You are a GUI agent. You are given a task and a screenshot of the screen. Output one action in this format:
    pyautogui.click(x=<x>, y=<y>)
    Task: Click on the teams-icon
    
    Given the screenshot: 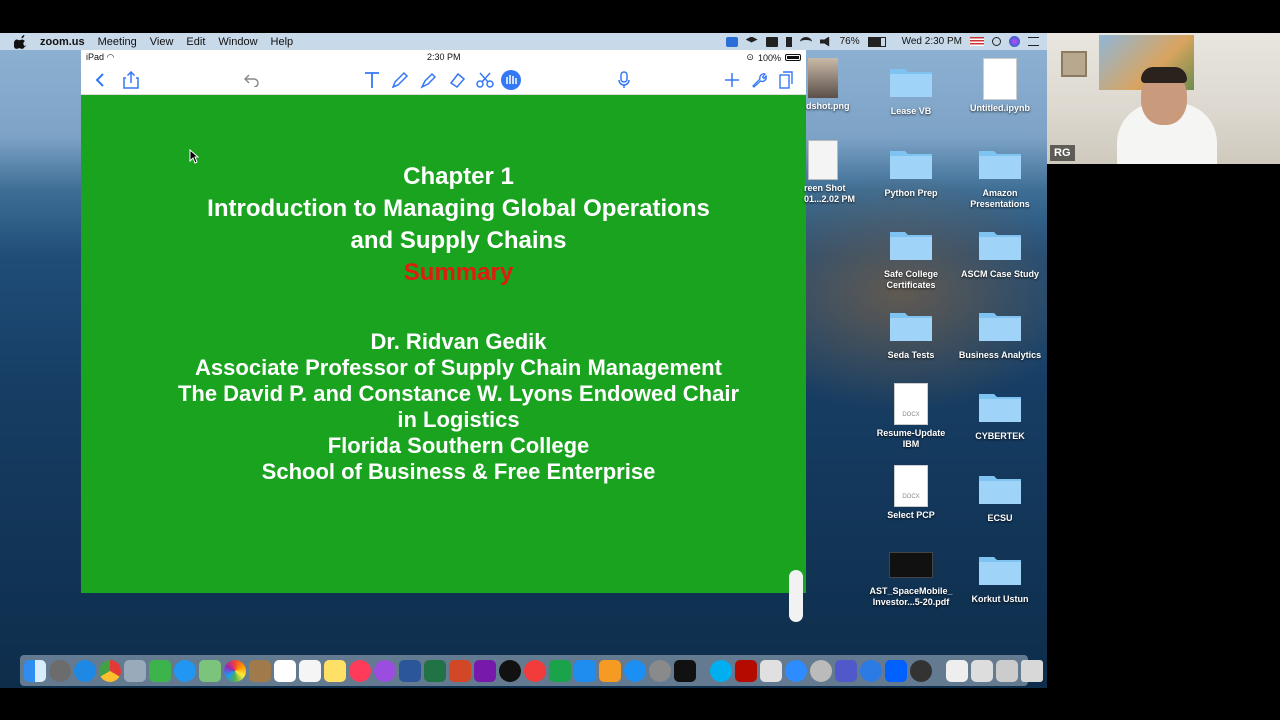 What is the action you would take?
    pyautogui.click(x=846, y=670)
    